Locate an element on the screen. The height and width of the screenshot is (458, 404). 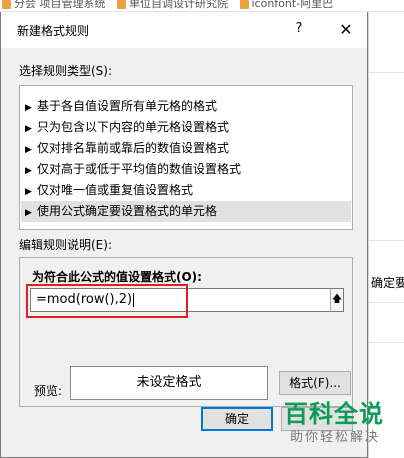
edit-description-label: 编辑规则说明(E): is located at coordinates (65, 245).